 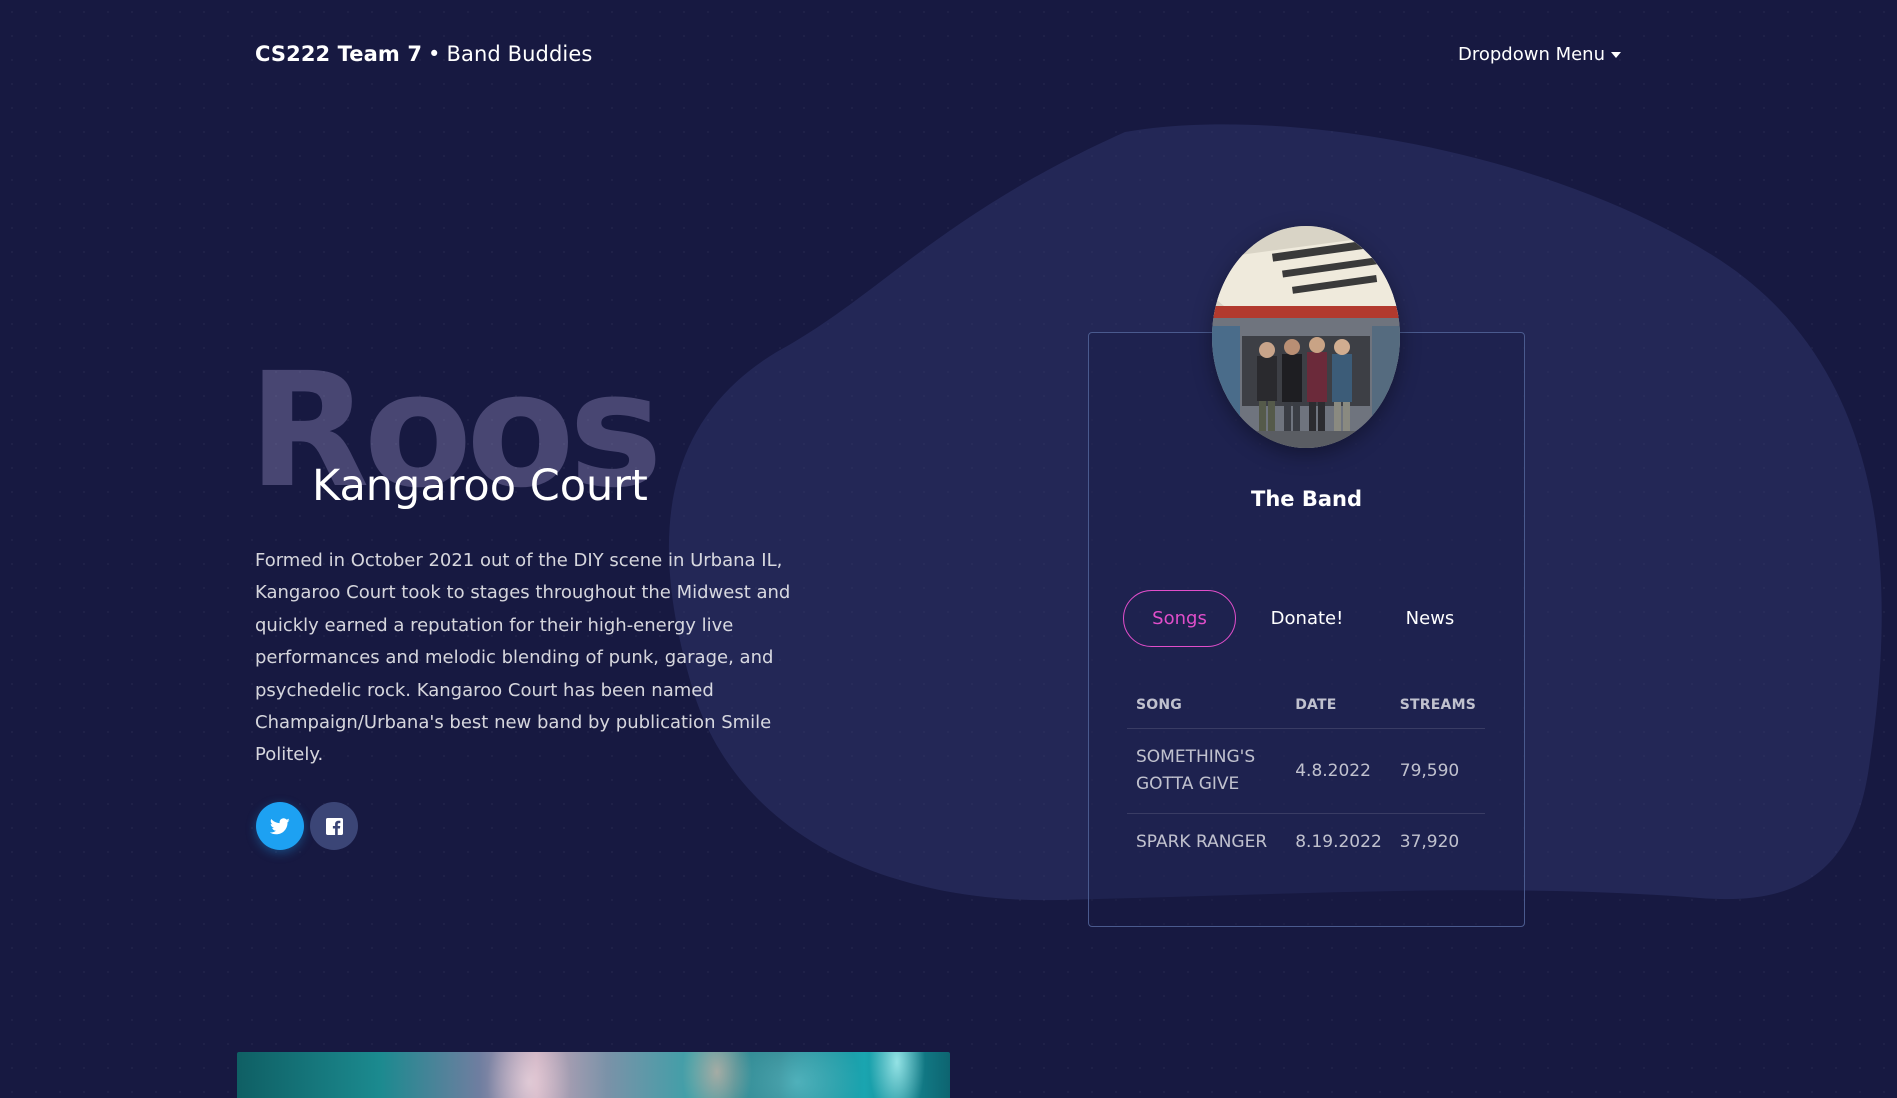 I want to click on dropdown-menu-toggle: Dropdown Menu, so click(x=1539, y=54).